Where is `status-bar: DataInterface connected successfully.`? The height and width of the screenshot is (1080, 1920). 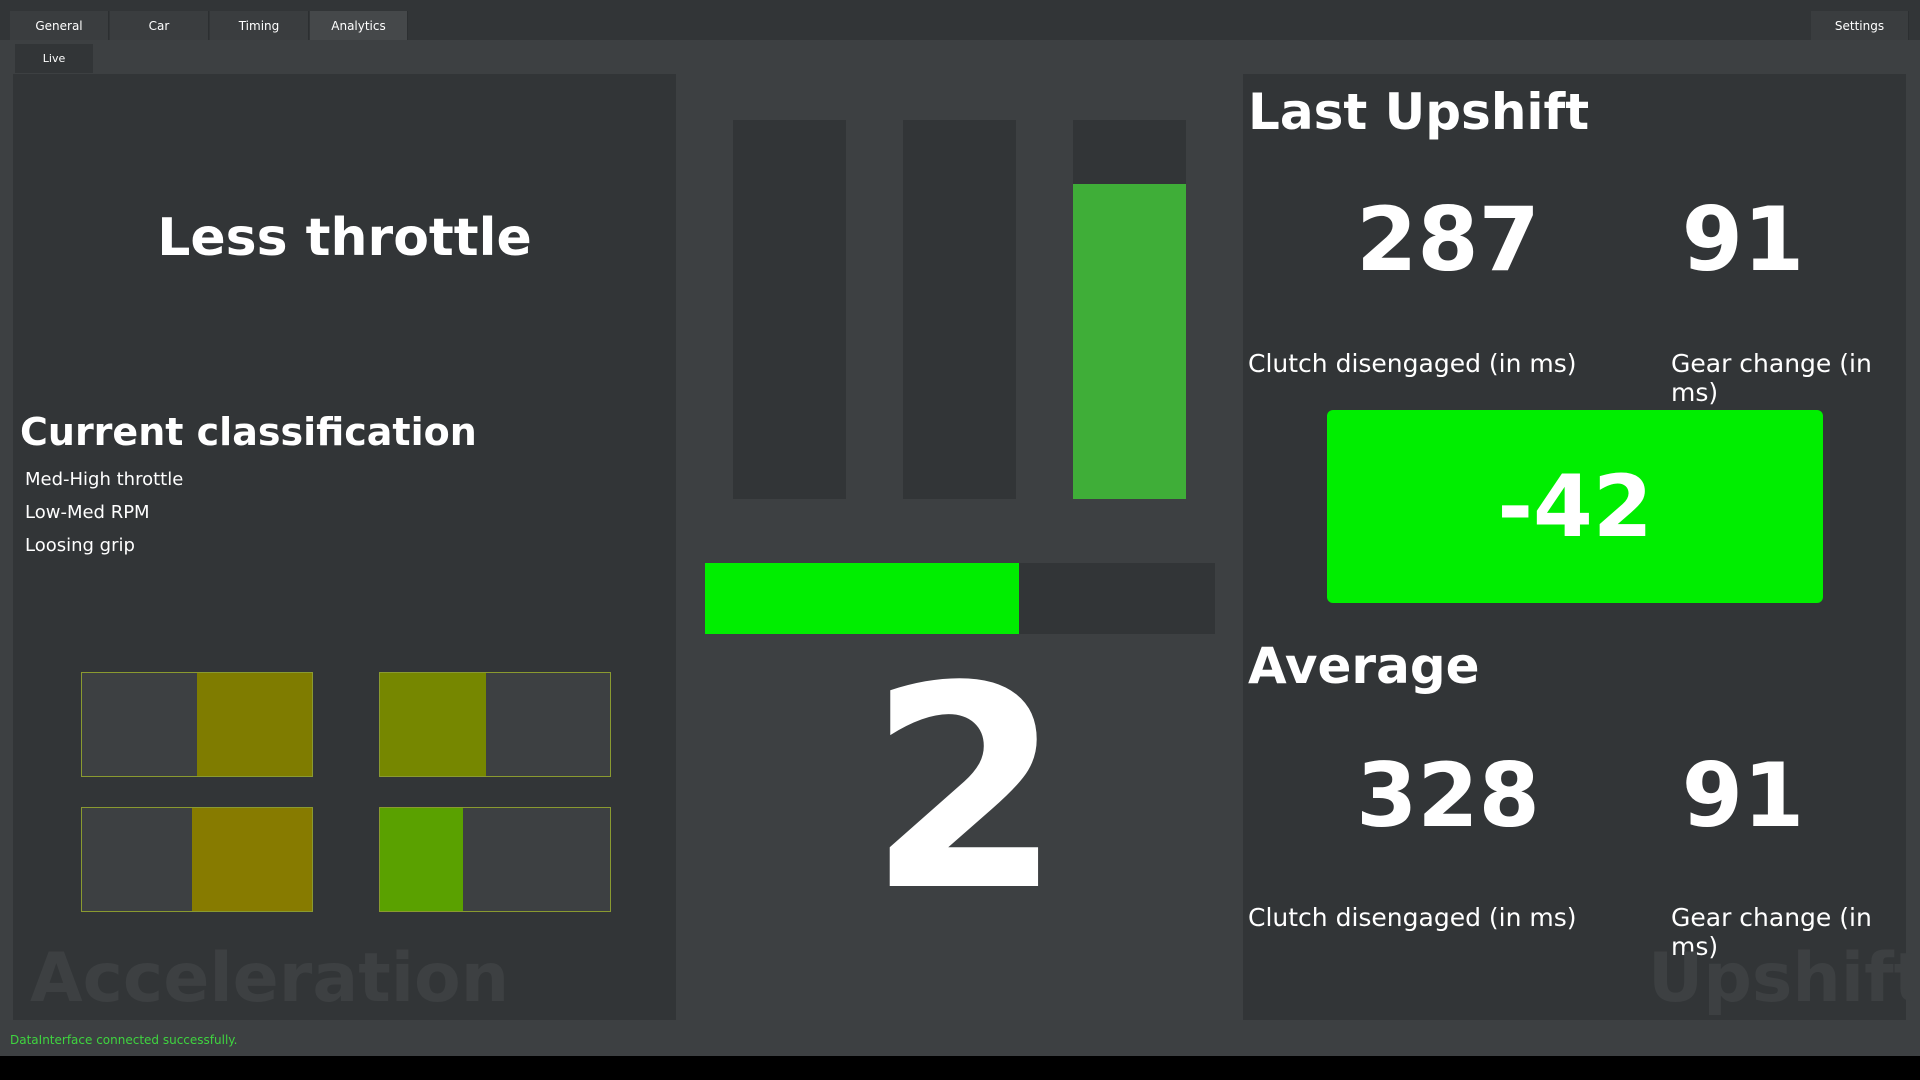 status-bar: DataInterface connected successfully. is located at coordinates (960, 1040).